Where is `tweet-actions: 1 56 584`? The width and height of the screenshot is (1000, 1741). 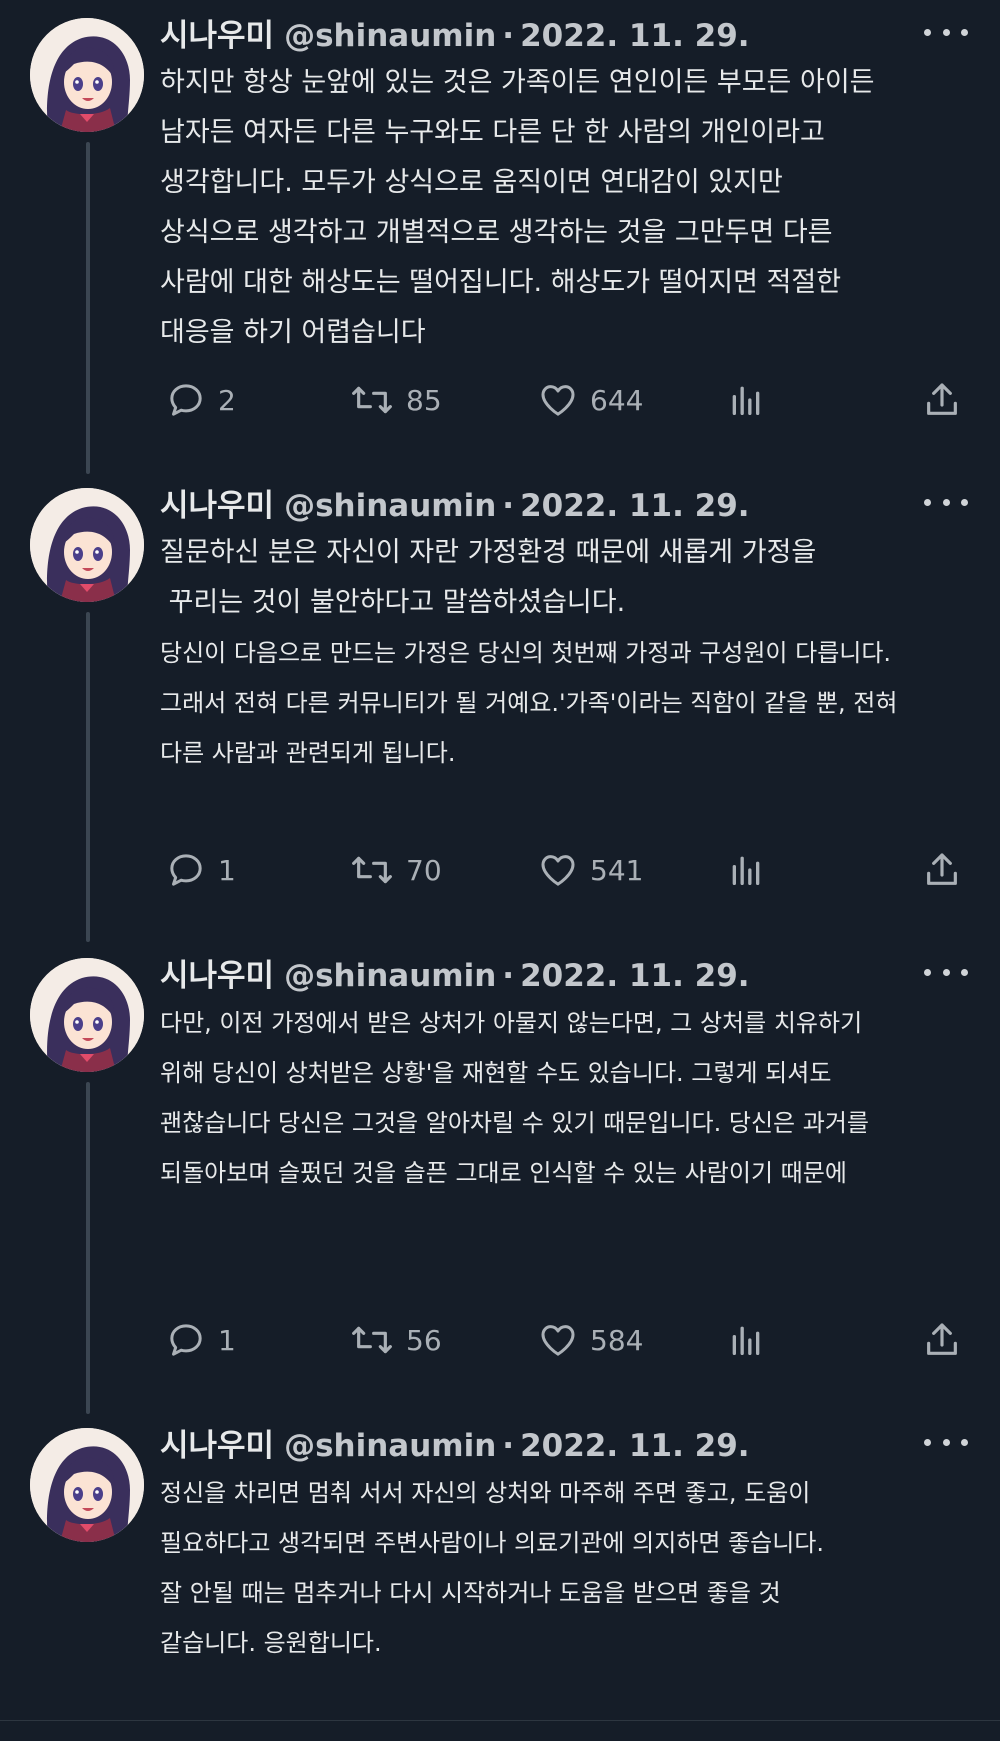 tweet-actions: 1 56 584 is located at coordinates (565, 1340).